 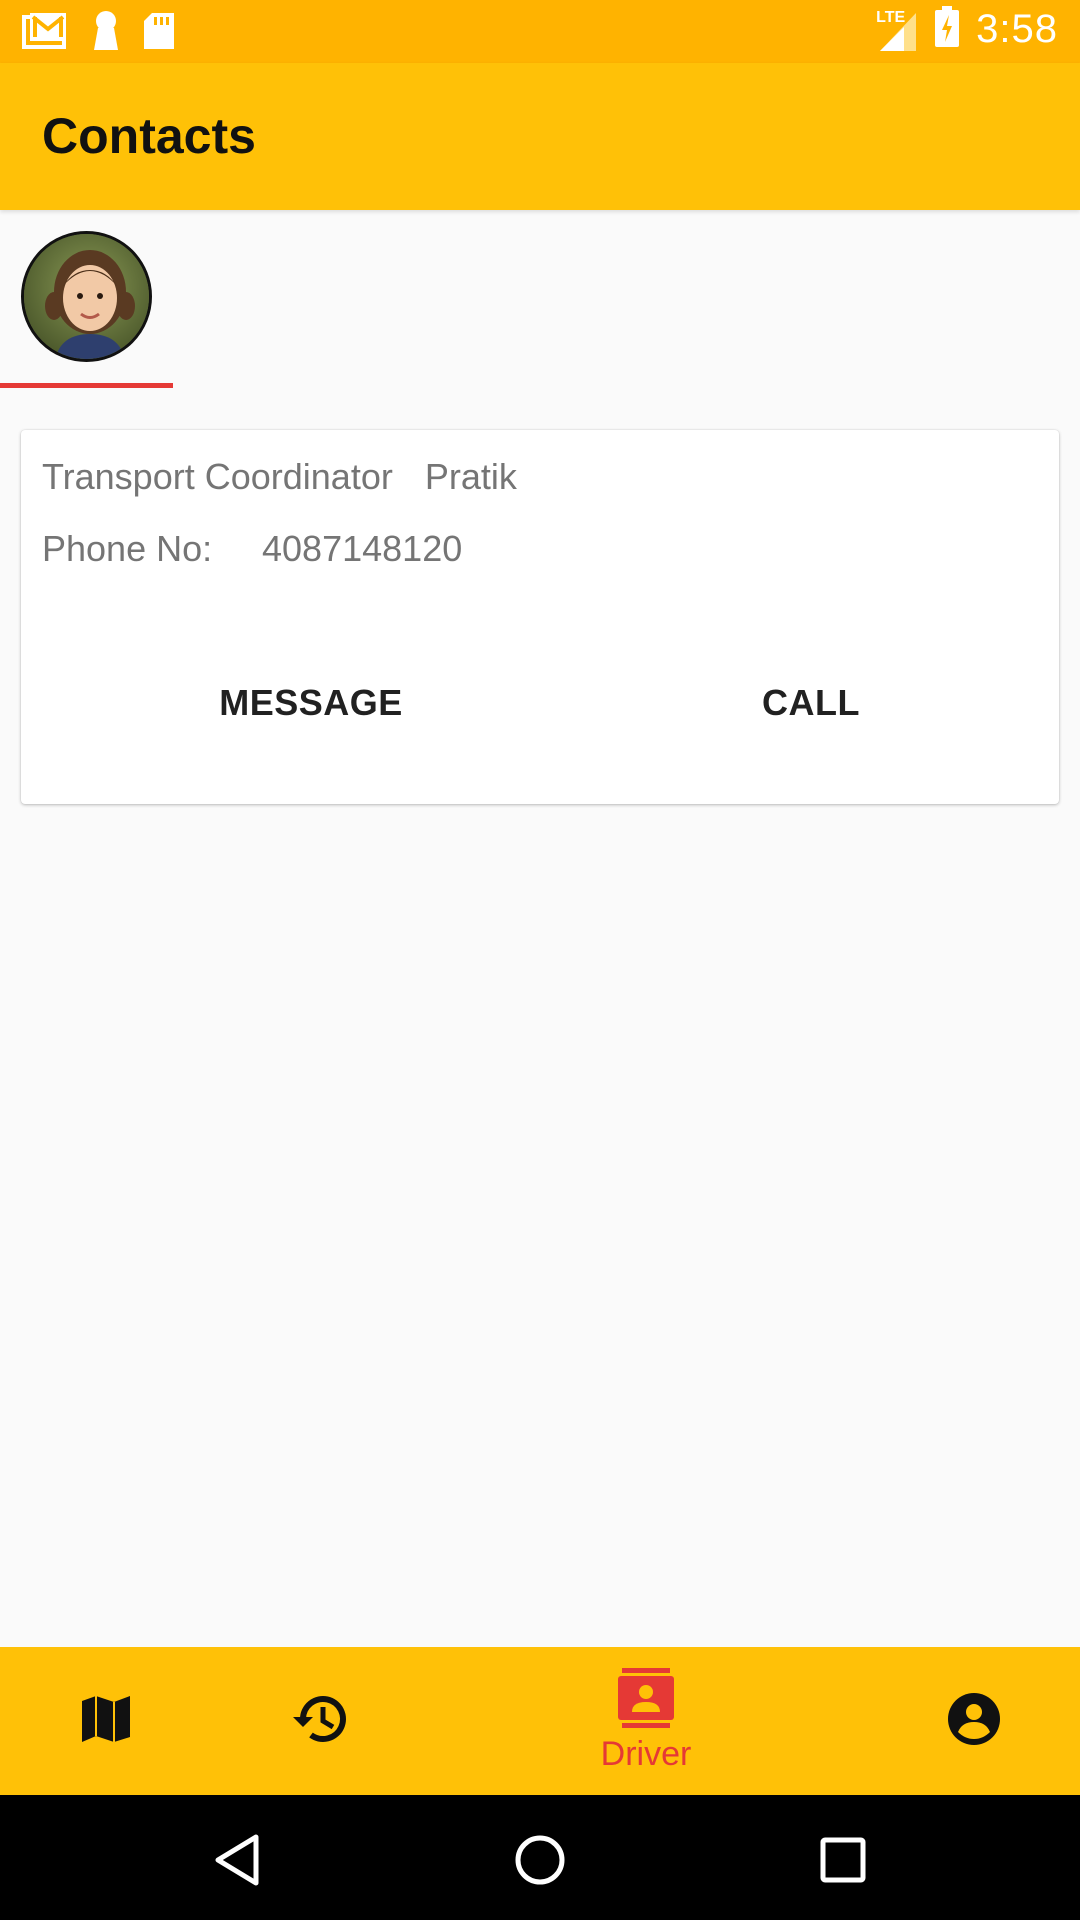 What do you see at coordinates (646, 1754) in the screenshot?
I see `nav-label-driver: Driver` at bounding box center [646, 1754].